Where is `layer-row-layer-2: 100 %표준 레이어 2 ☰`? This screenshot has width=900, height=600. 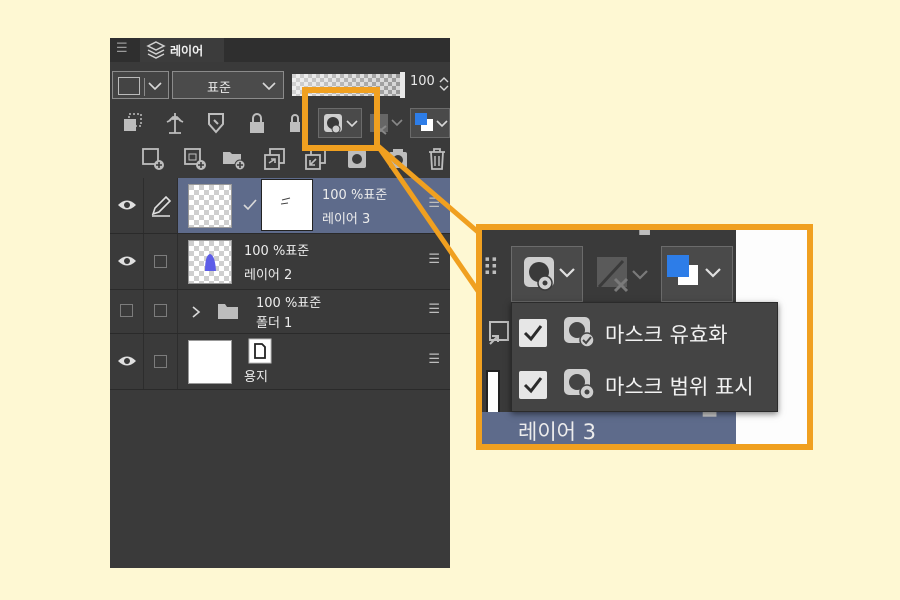
layer-row-layer-2: 100 %표준 레이어 2 ☰ is located at coordinates (280, 262).